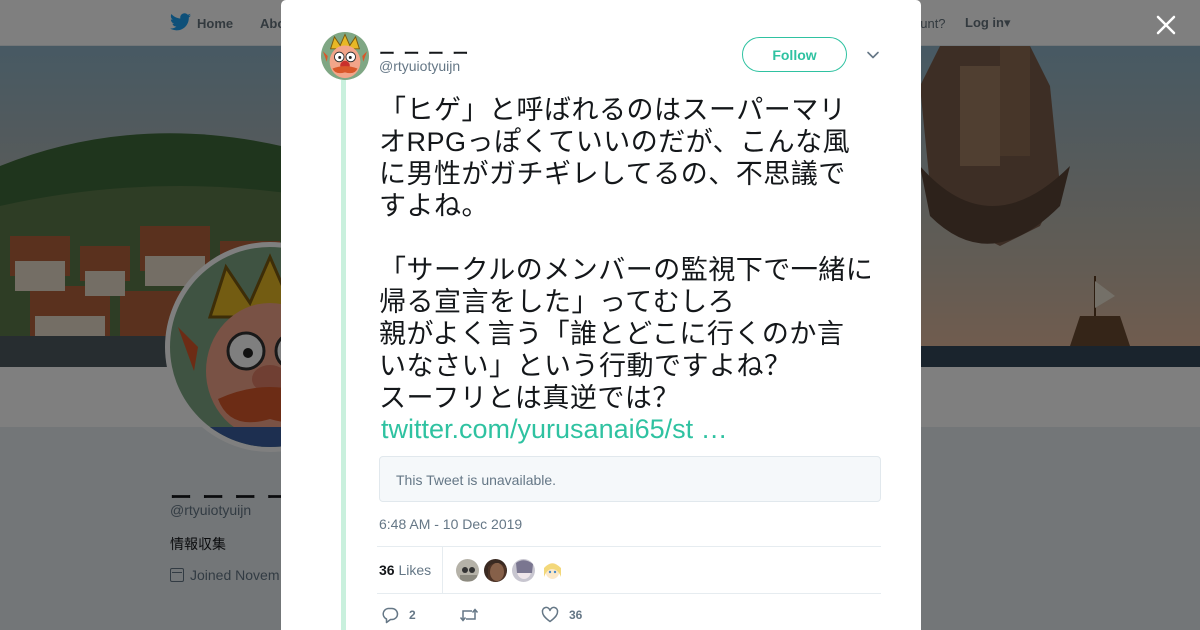 The width and height of the screenshot is (1200, 630). Describe the element at coordinates (442, 570) in the screenshot. I see `stats-divider` at that location.